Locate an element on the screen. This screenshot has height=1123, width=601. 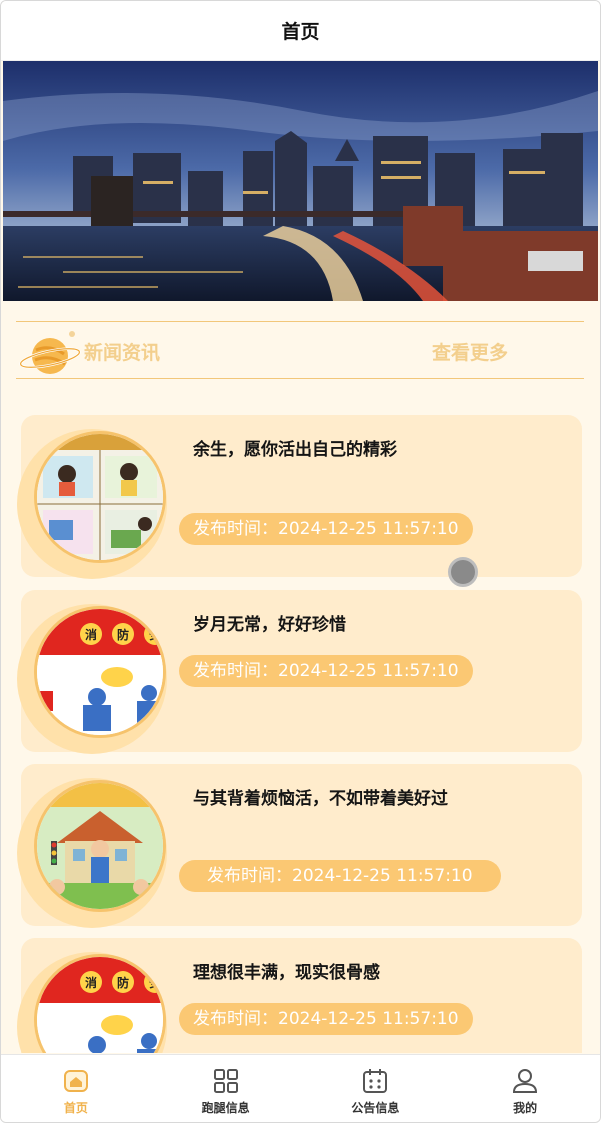
tab-announcements: 公告信息 is located at coordinates (376, 1088).